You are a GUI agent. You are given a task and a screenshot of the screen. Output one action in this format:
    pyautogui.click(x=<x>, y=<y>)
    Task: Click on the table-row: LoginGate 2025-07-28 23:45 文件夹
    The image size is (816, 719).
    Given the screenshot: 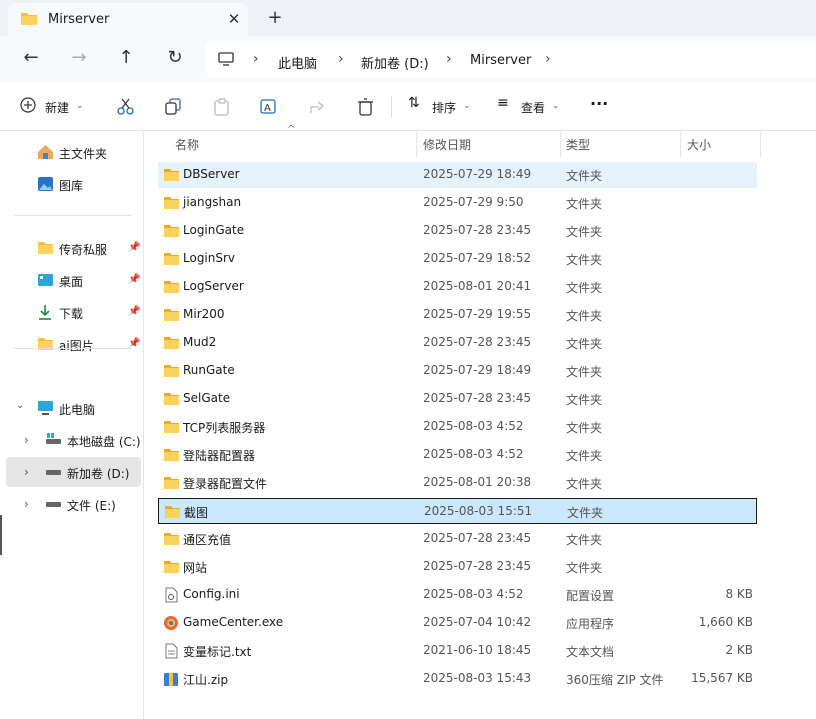 What is the action you would take?
    pyautogui.click(x=457, y=231)
    